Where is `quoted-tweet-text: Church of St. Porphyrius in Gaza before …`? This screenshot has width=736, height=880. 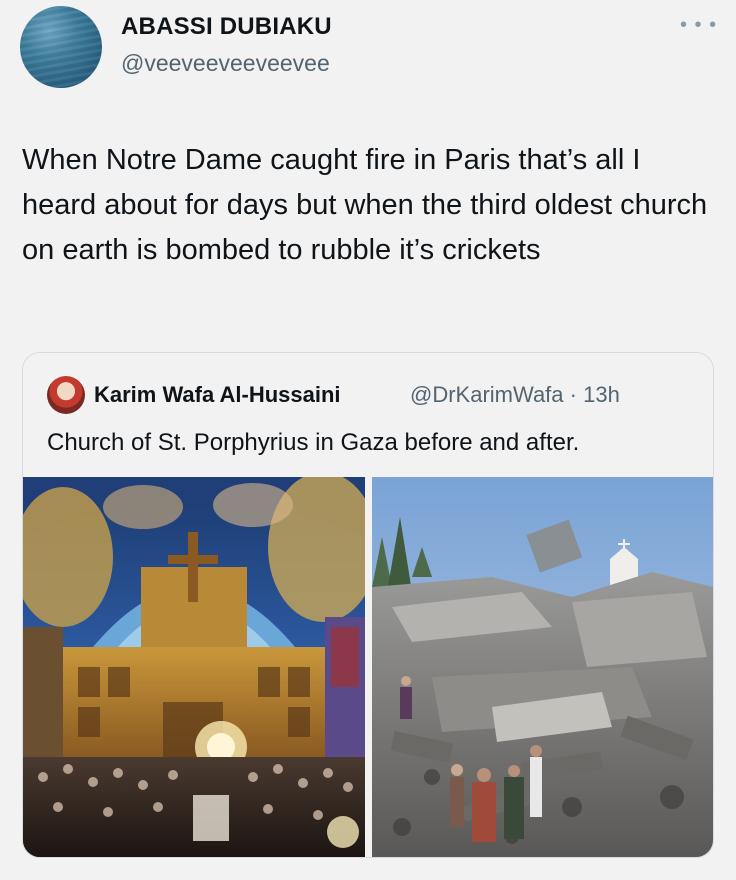
quoted-tweet-text: Church of St. Porphyrius in Gaza before … is located at coordinates (313, 442).